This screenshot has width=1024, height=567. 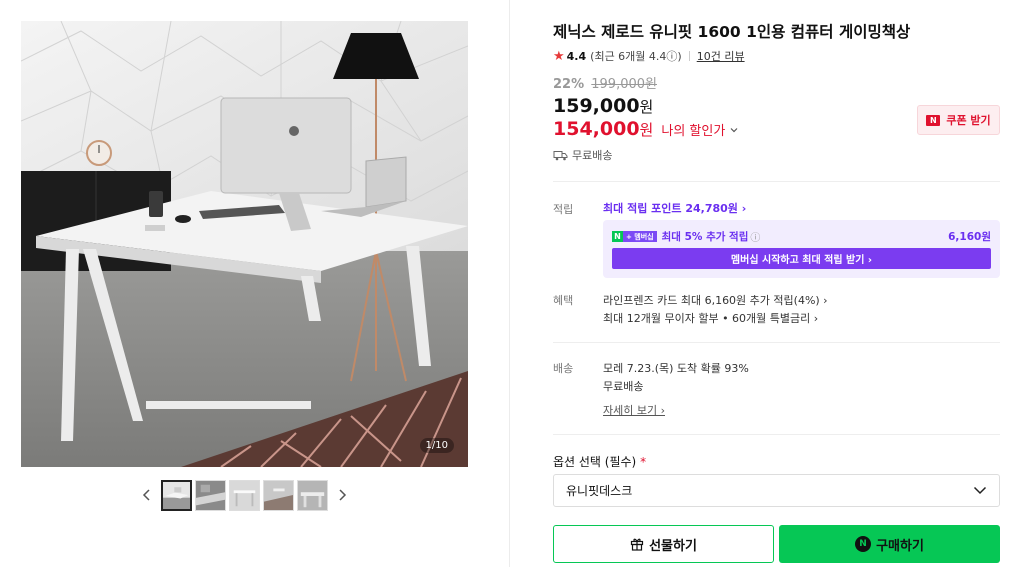 I want to click on benefit-card-link: 라인프렌즈 카드 최대 6,160원 추가 적립(4%) ›, so click(x=715, y=300).